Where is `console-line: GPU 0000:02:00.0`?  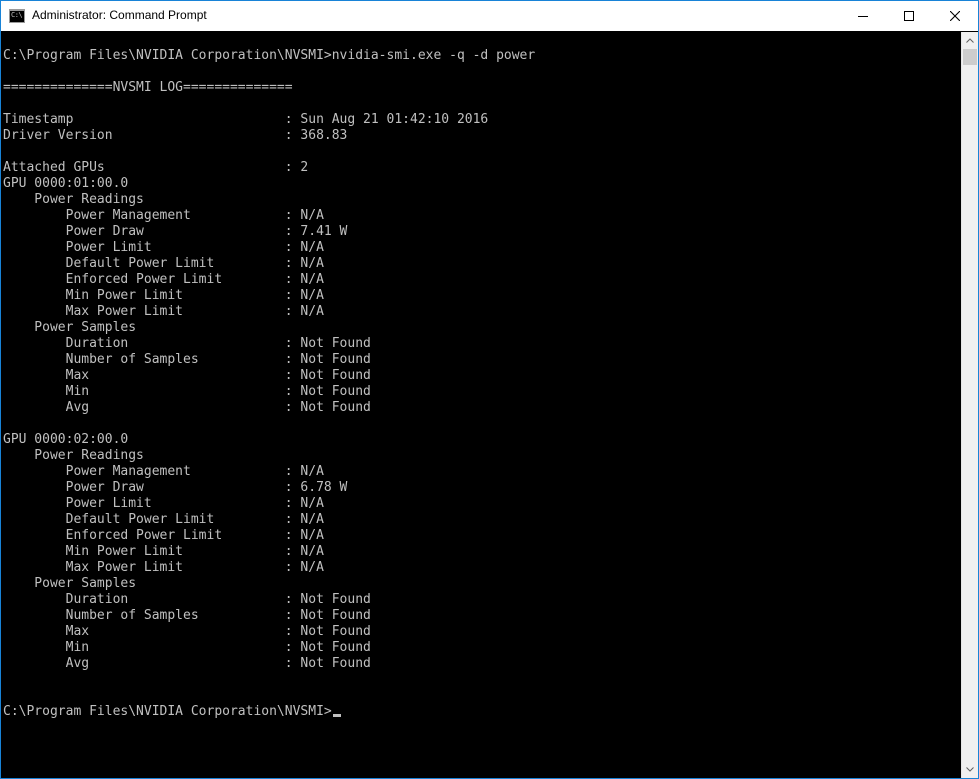 console-line: GPU 0000:02:00.0 is located at coordinates (66, 439).